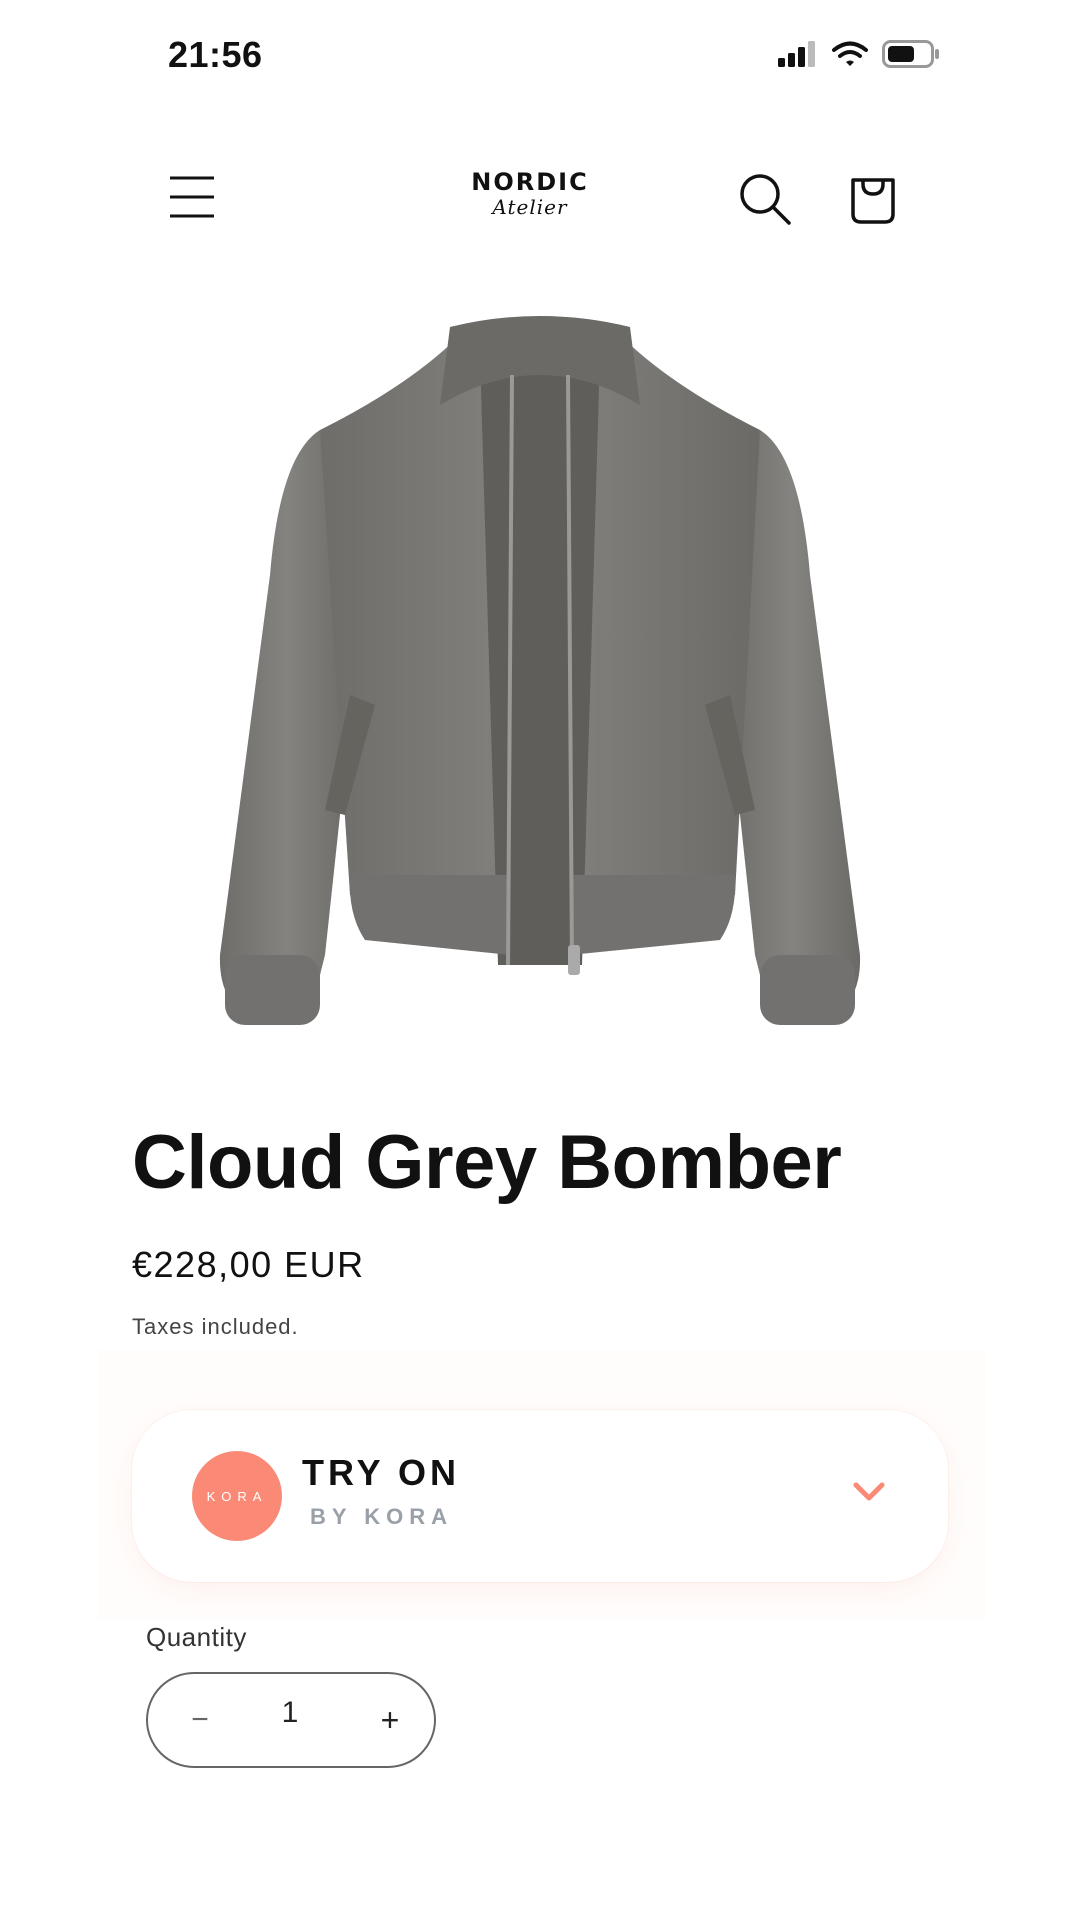 The height and width of the screenshot is (1920, 1080). Describe the element at coordinates (196, 1637) in the screenshot. I see `quantity-label: Quantity` at that location.